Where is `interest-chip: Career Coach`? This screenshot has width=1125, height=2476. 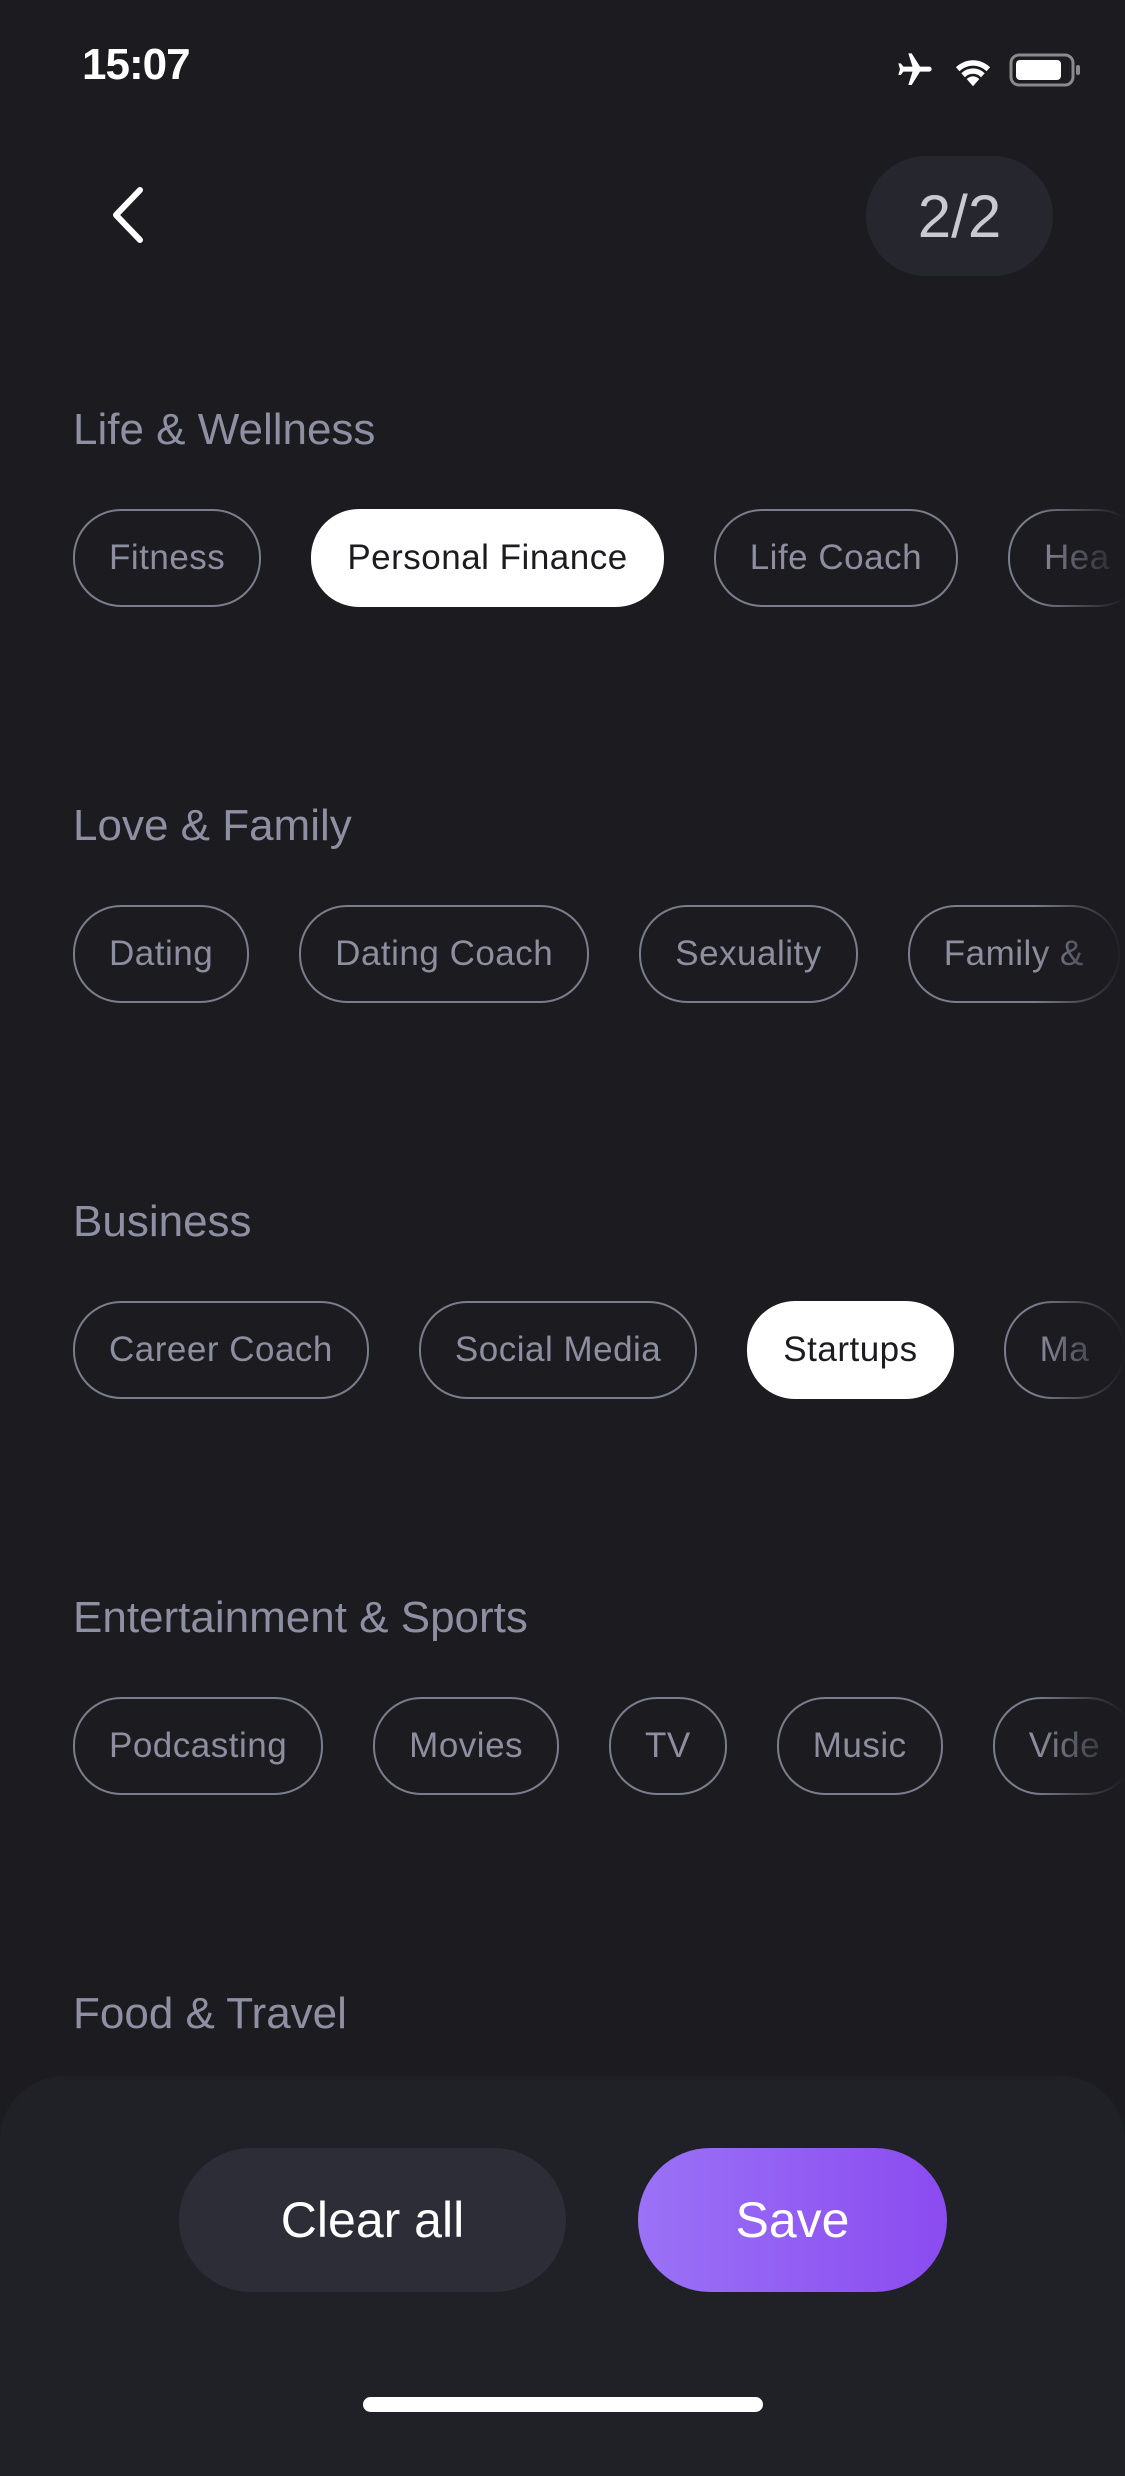 interest-chip: Career Coach is located at coordinates (221, 1350).